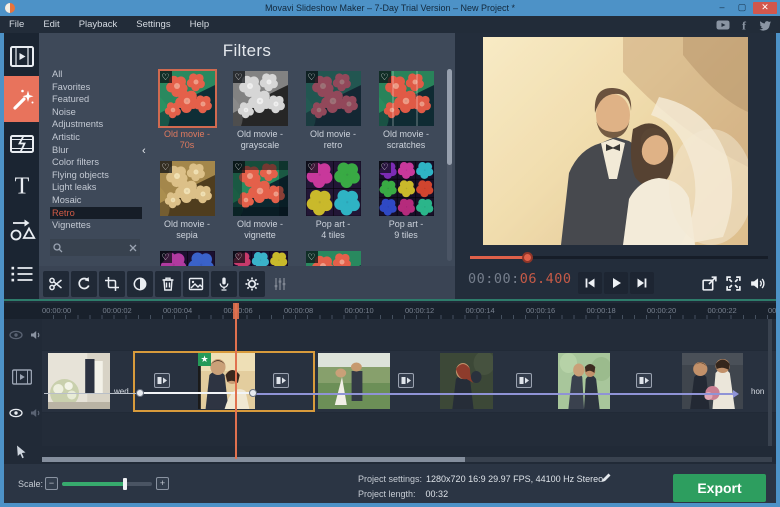  I want to click on selected-clip-outline, so click(224, 381).